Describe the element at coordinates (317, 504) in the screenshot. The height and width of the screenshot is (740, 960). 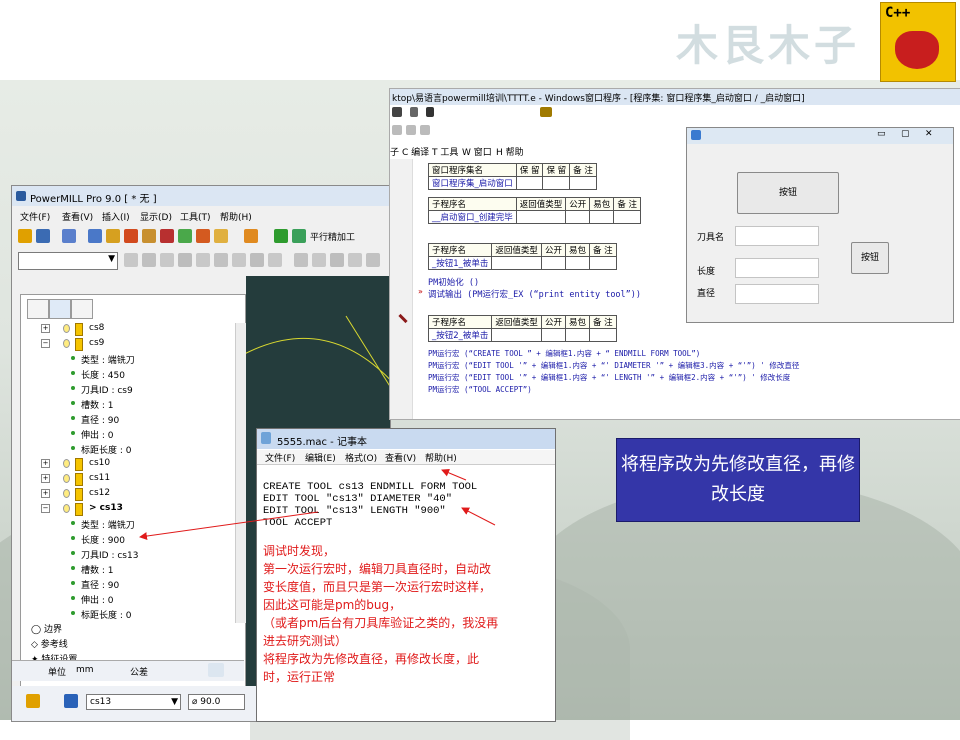
I see `annotation-arrows` at that location.